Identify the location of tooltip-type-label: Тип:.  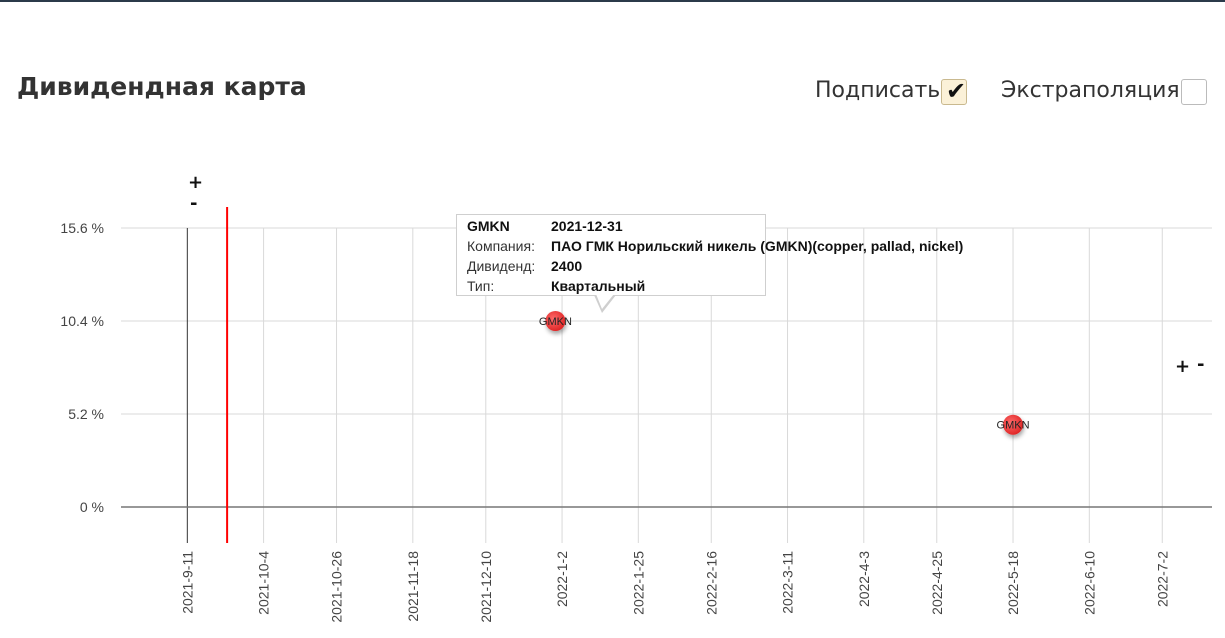
(481, 286).